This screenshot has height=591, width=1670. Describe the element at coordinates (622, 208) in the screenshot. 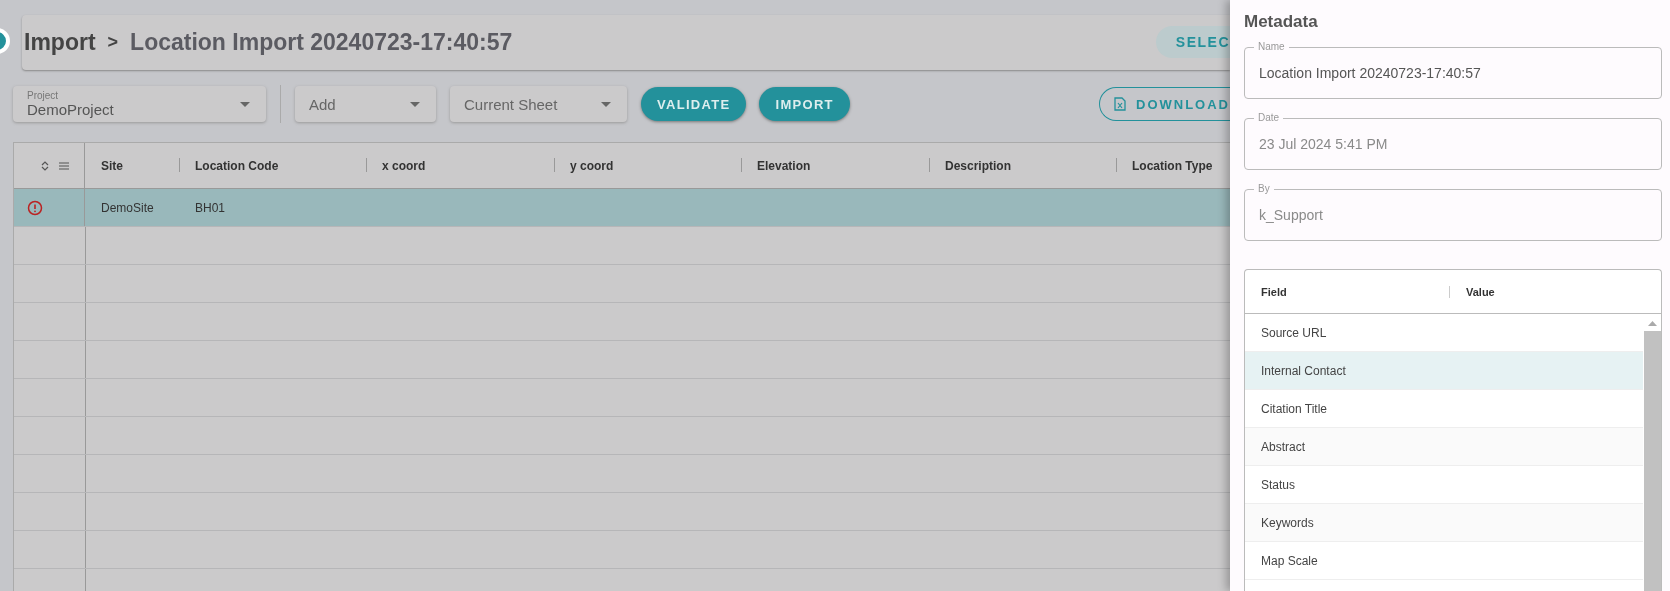

I see `table-row: DemoSite BH01` at that location.